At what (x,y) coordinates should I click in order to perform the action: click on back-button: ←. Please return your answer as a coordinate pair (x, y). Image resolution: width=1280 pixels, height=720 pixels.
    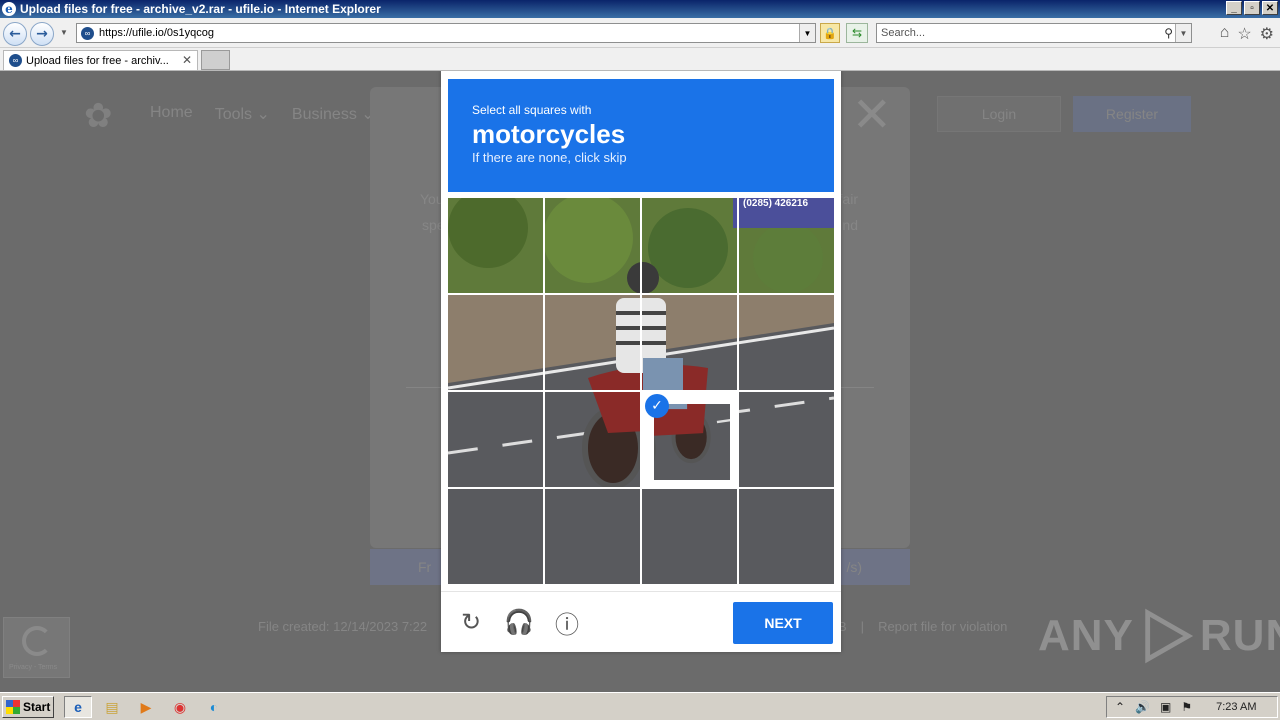
    Looking at the image, I should click on (15, 34).